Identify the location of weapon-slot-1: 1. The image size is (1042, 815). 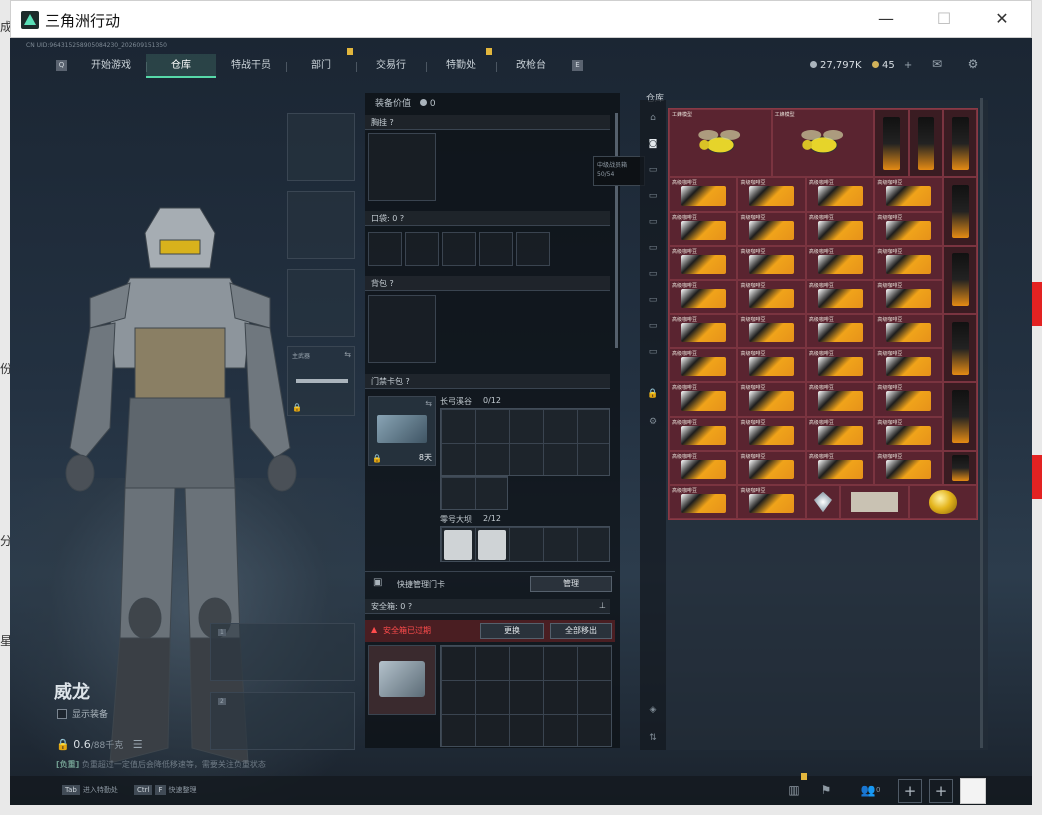
(282, 652).